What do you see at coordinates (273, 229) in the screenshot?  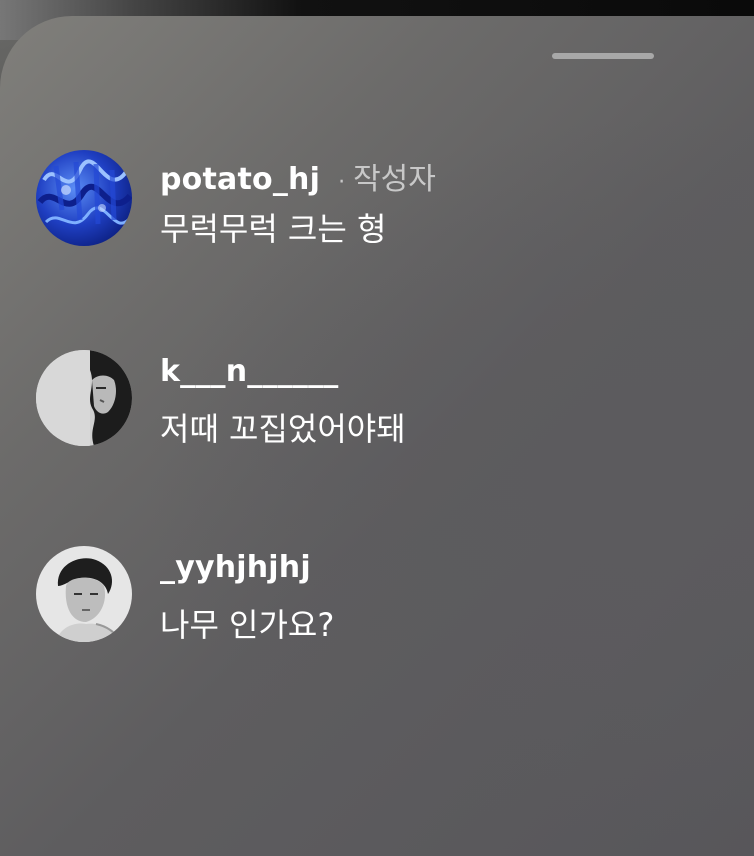 I see `comment-text: 무럭무럭 크는 형` at bounding box center [273, 229].